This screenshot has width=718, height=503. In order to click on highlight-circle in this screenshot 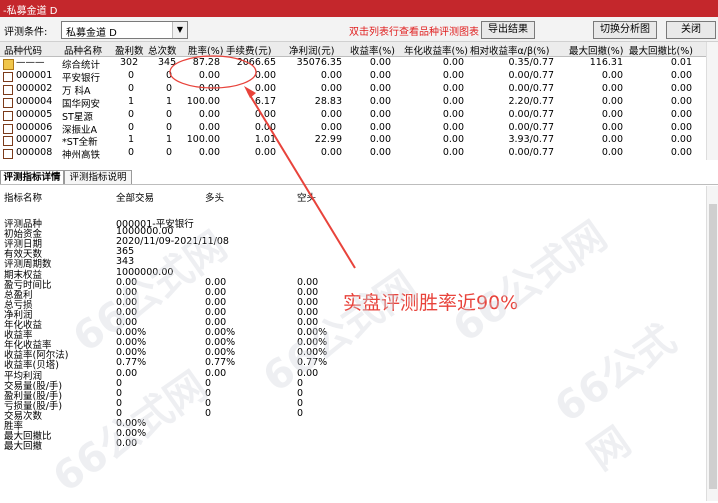, I will do `click(213, 72)`.